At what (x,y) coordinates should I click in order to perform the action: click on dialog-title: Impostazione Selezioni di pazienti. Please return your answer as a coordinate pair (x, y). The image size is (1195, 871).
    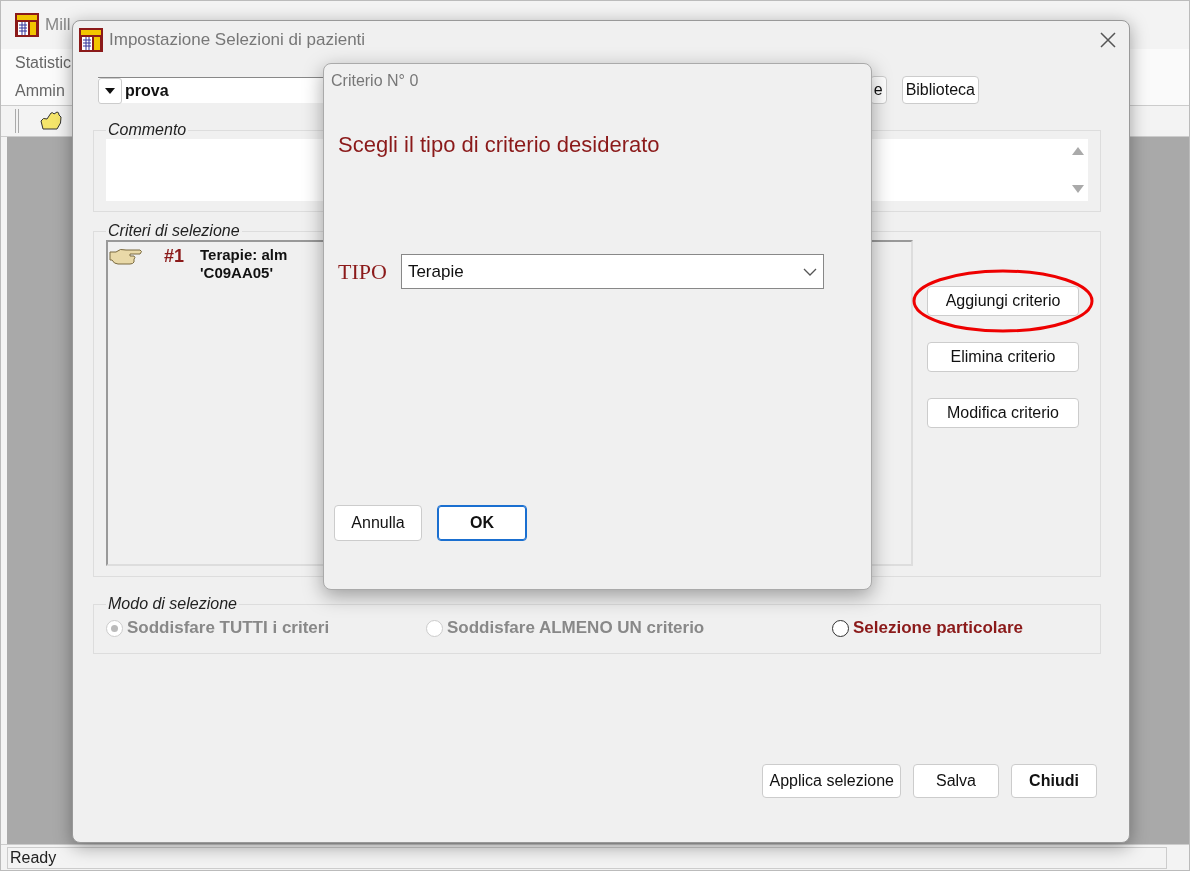
    Looking at the image, I should click on (238, 40).